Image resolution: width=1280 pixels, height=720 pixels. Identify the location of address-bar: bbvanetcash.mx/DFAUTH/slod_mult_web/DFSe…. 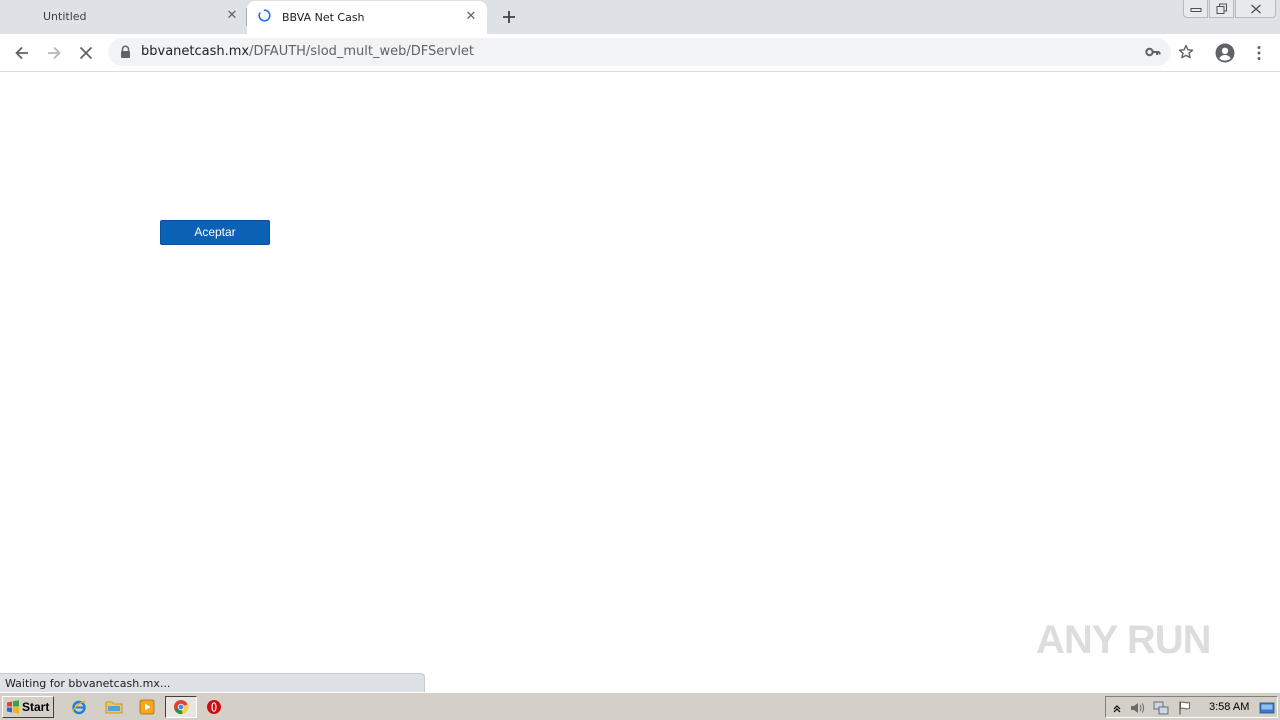
(651, 52).